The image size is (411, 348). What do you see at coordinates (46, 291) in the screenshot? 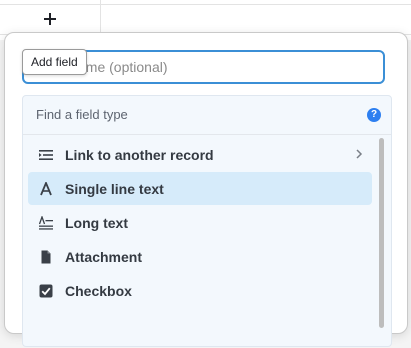
I see `checkbox-icon` at bounding box center [46, 291].